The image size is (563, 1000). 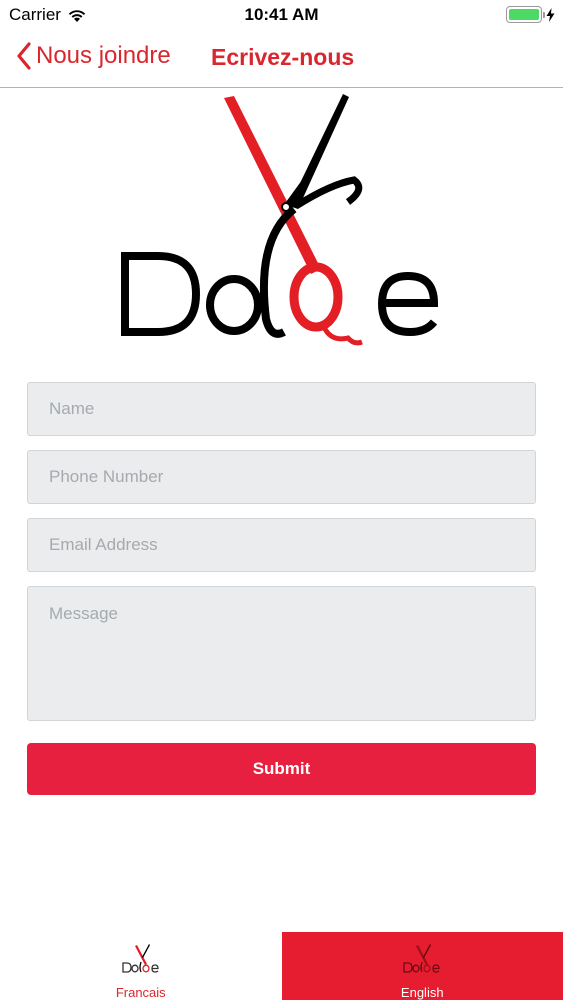 What do you see at coordinates (281, 545) in the screenshot?
I see `email-address-field` at bounding box center [281, 545].